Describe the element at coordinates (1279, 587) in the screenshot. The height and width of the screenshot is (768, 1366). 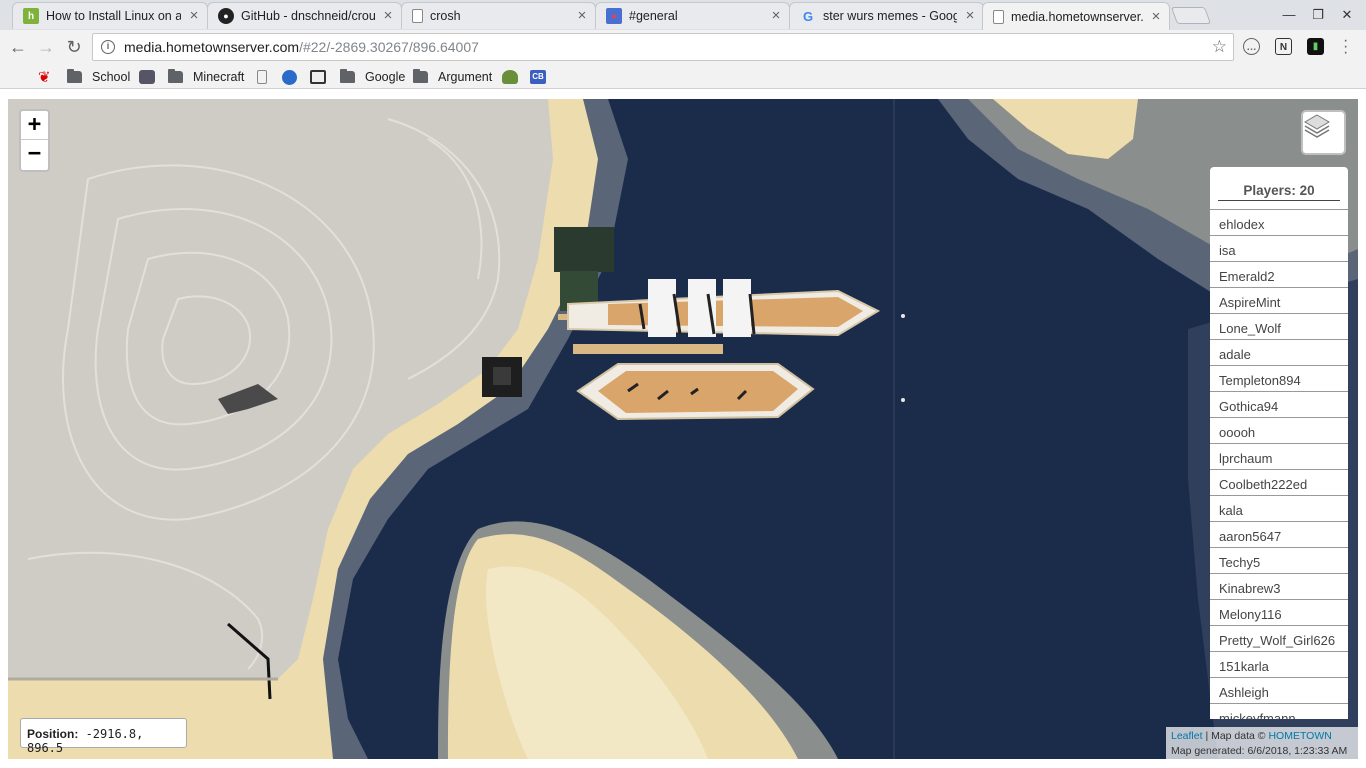
I see `player-list-item: Kinabrew3` at that location.